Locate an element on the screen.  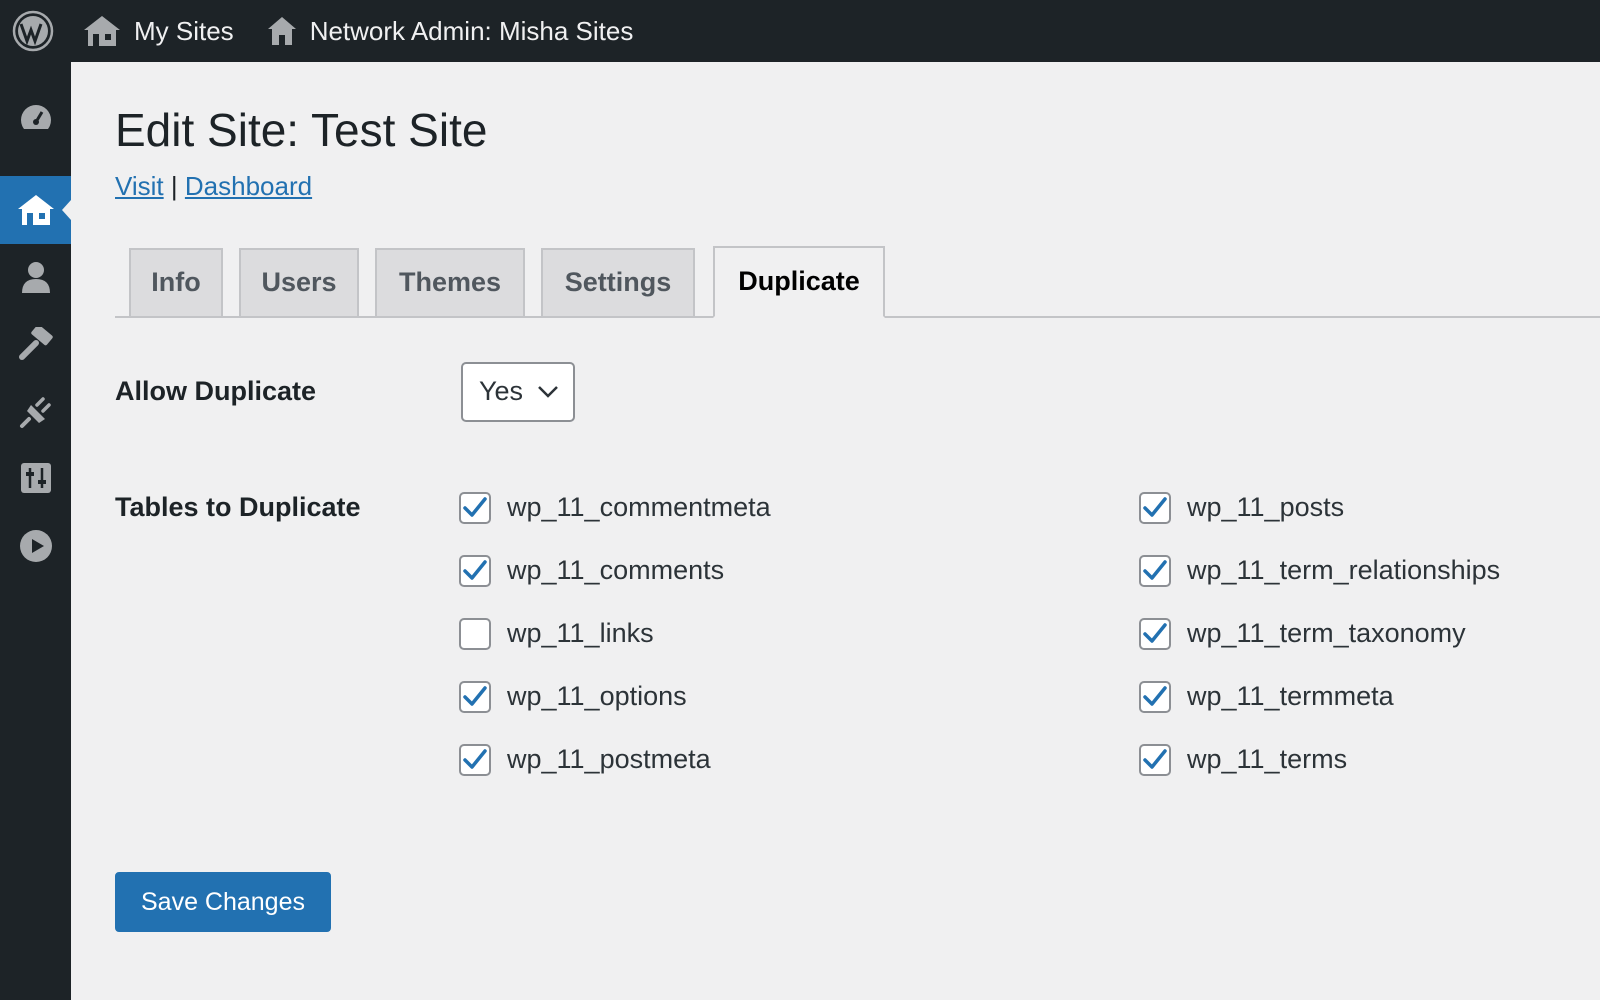
table-checkbox: wp_11_term_relationships is located at coordinates (1320, 570).